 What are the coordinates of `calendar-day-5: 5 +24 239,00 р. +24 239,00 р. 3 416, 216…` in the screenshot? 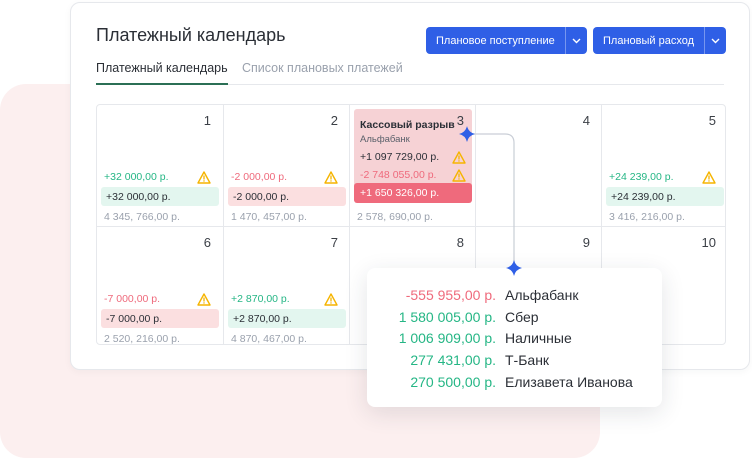 It's located at (665, 165).